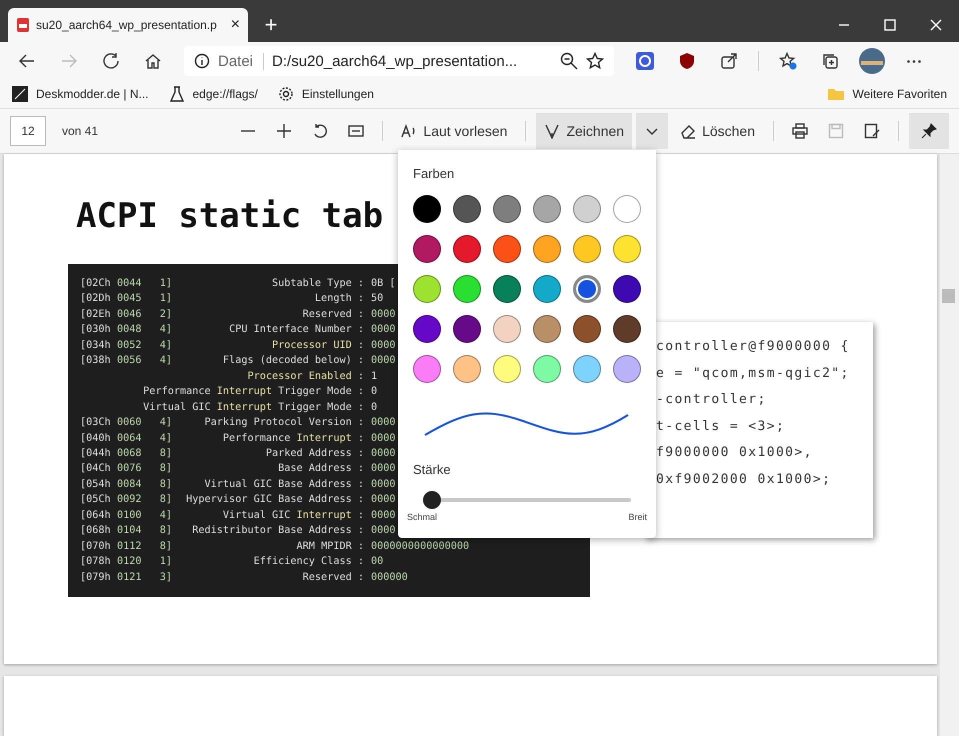 This screenshot has width=959, height=736. I want to click on field-label: Efficiency Class :, so click(308, 562).